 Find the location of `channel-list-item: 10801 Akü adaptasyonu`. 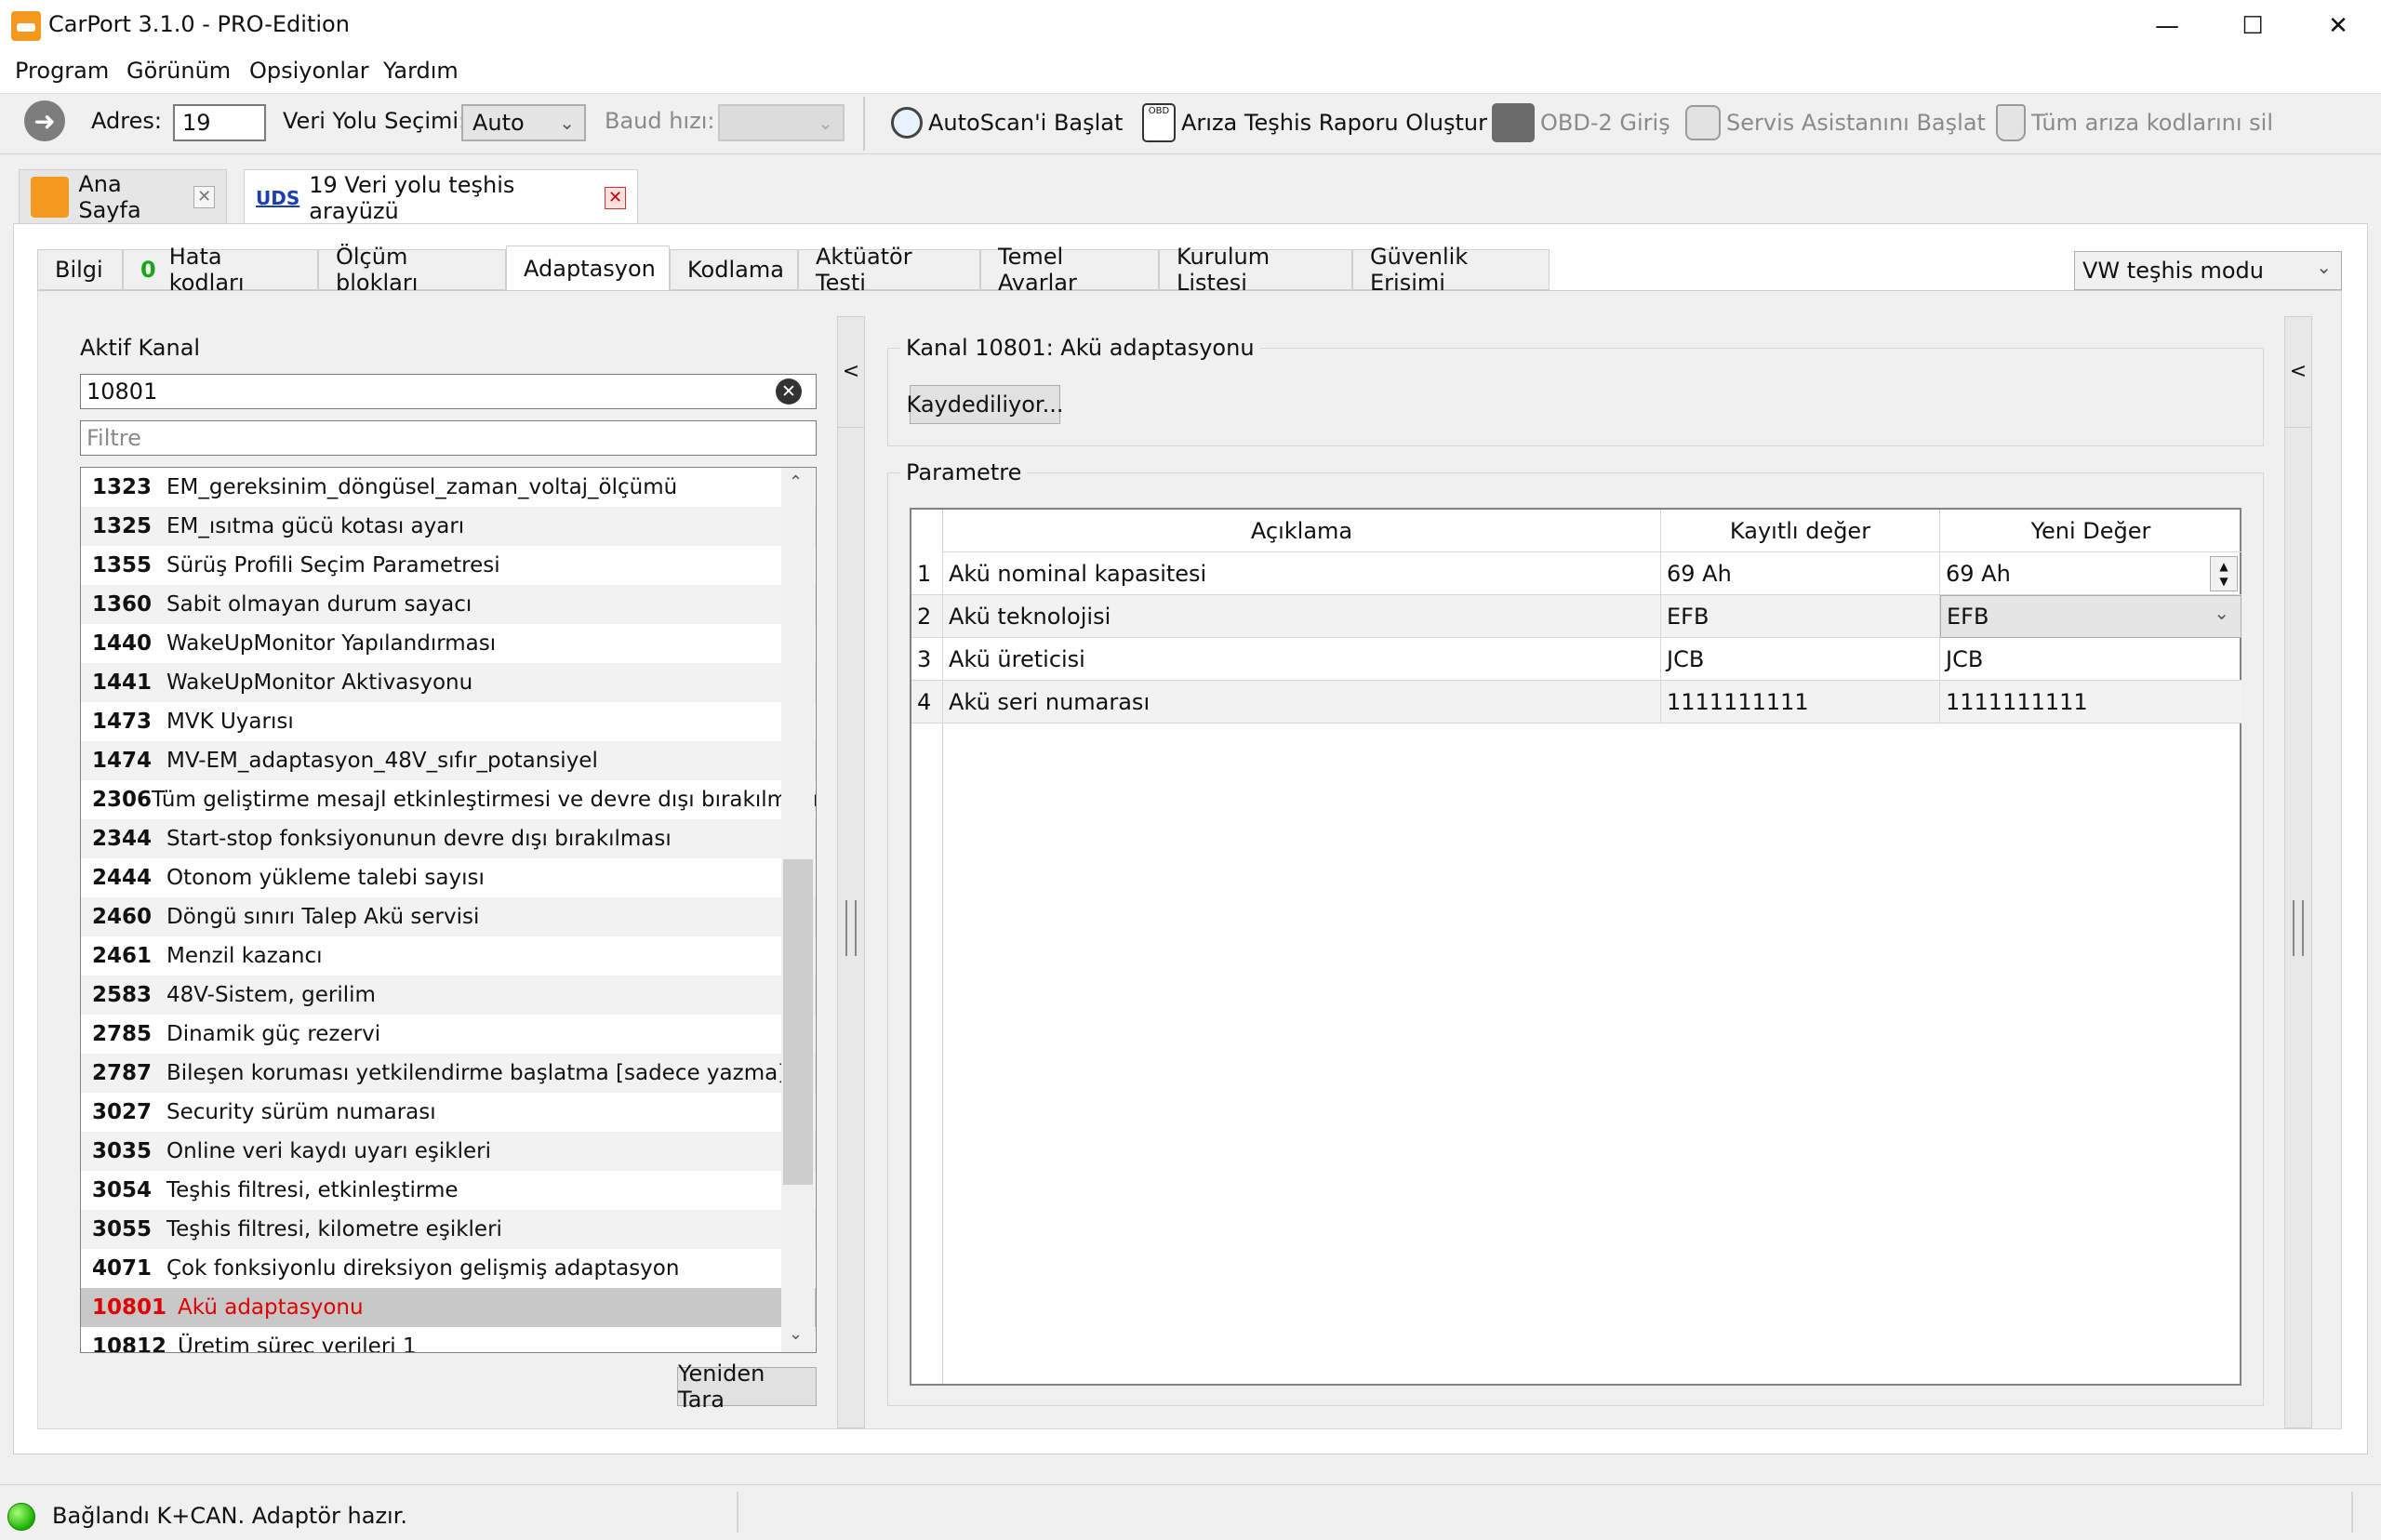

channel-list-item: 10801 Akü adaptasyonu is located at coordinates (449, 1307).